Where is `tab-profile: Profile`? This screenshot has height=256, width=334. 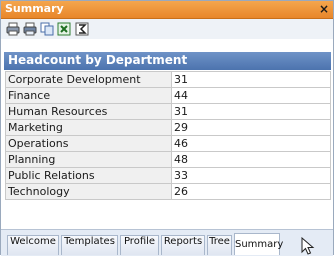 tab-profile: Profile is located at coordinates (139, 245).